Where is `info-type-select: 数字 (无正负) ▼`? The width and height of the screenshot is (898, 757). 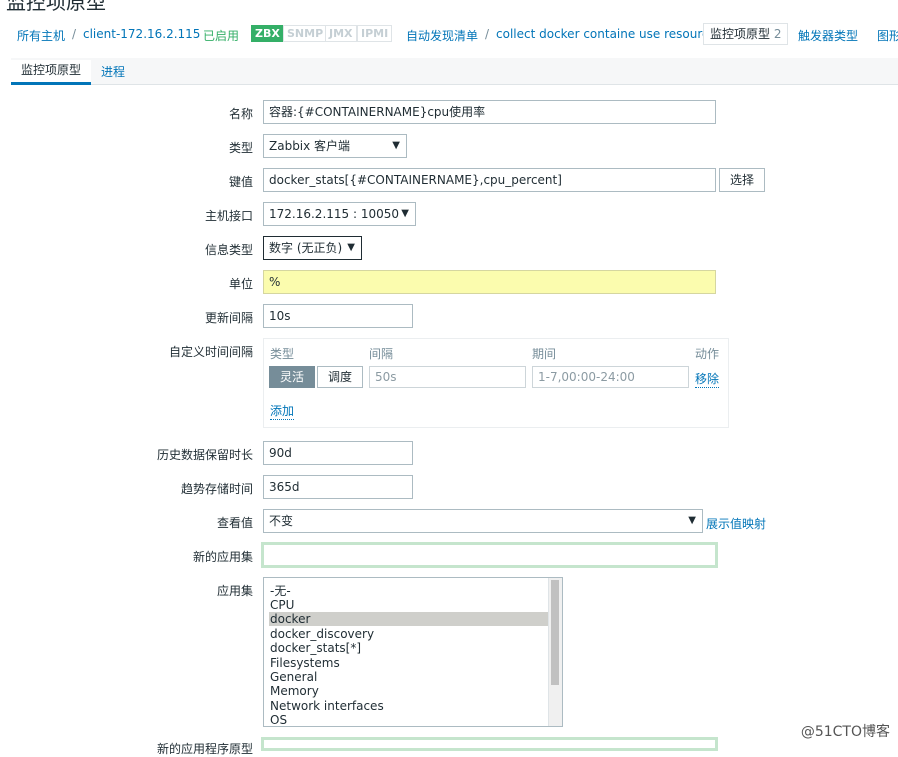
info-type-select: 数字 (无正负) ▼ is located at coordinates (312, 248).